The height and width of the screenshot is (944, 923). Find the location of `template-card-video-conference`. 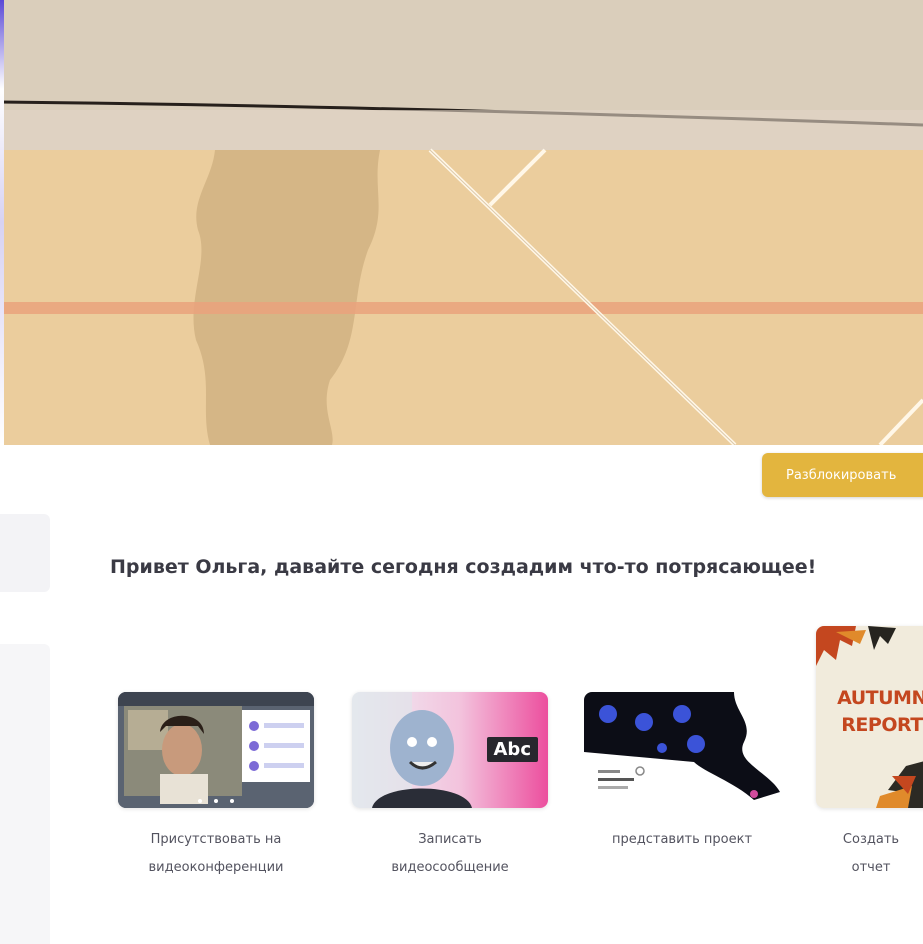

template-card-video-conference is located at coordinates (216, 750).